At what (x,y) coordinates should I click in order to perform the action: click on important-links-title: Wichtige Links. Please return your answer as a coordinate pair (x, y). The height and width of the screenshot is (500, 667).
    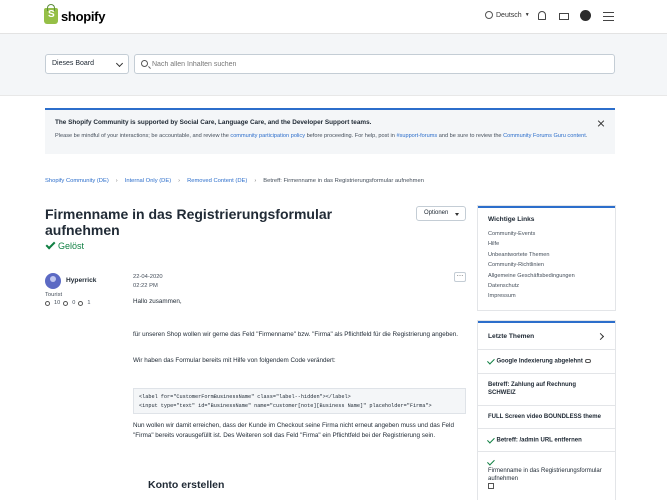
    Looking at the image, I should click on (511, 219).